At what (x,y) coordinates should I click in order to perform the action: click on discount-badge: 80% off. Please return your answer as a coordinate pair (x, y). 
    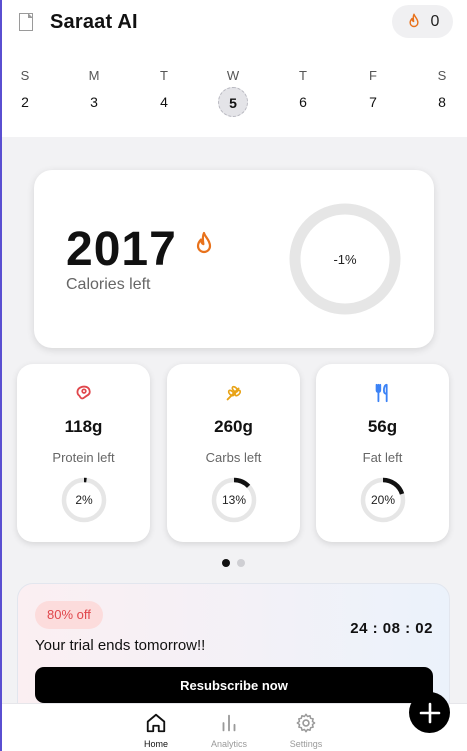
    Looking at the image, I should click on (69, 615).